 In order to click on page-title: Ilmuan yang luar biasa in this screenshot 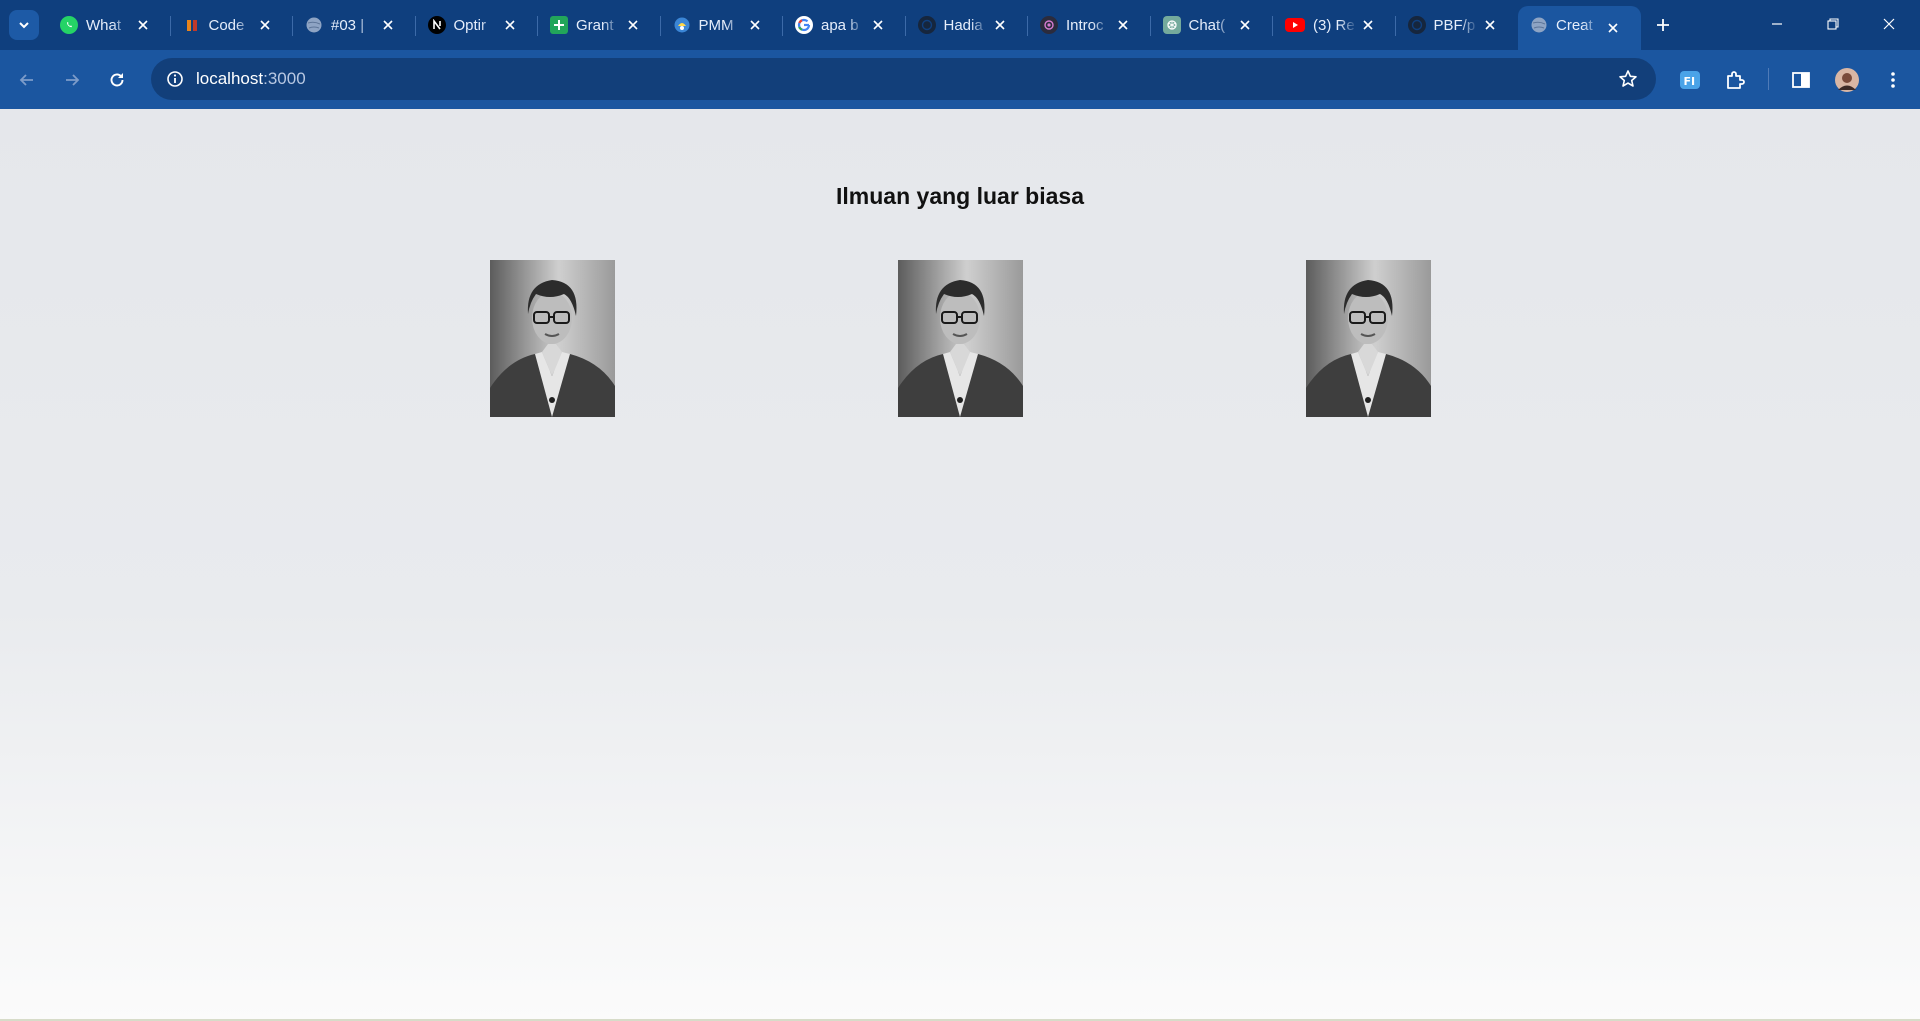, I will do `click(960, 196)`.